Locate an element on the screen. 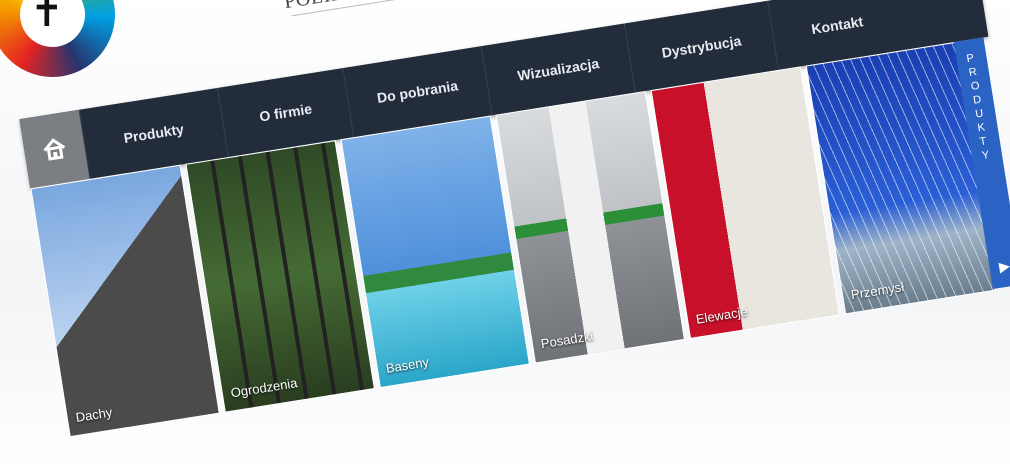 The width and height of the screenshot is (1010, 470). side-tab-label: PRODUKTY is located at coordinates (980, 107).